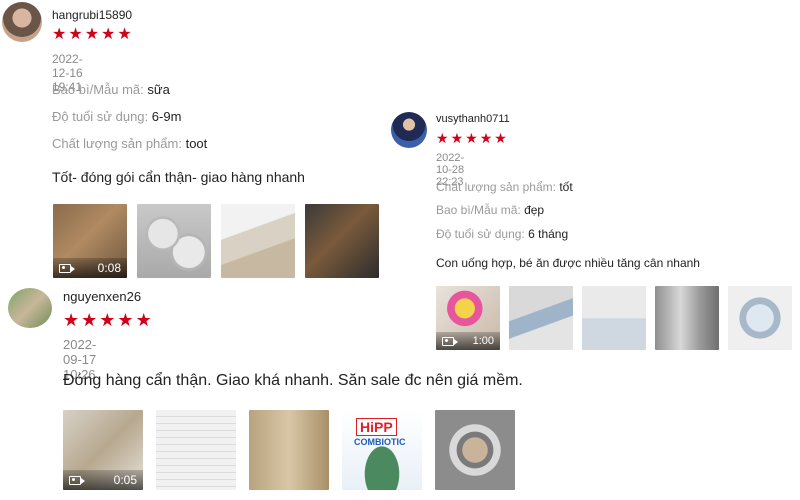 The width and height of the screenshot is (800, 500). What do you see at coordinates (102, 296) in the screenshot?
I see `username: nguyenxen26` at bounding box center [102, 296].